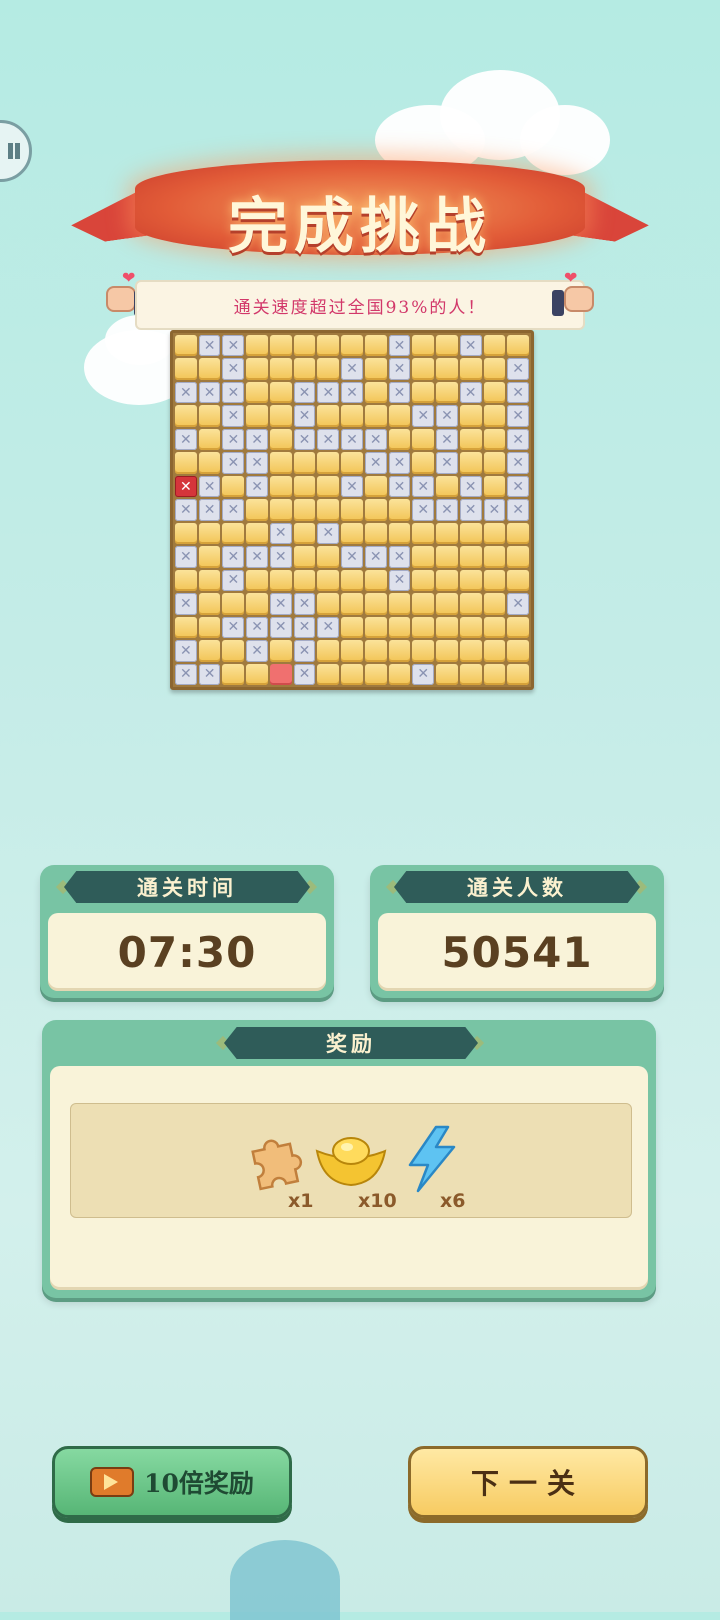 The image size is (720, 1620). Describe the element at coordinates (172, 1482) in the screenshot. I see `ten-times-reward-button: 10倍奖励` at that location.